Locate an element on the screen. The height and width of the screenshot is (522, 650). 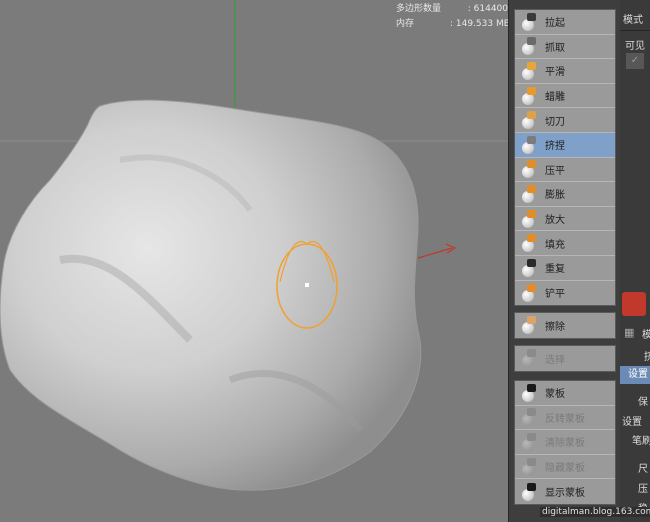
grab-brush-icon is located at coordinates (529, 46).